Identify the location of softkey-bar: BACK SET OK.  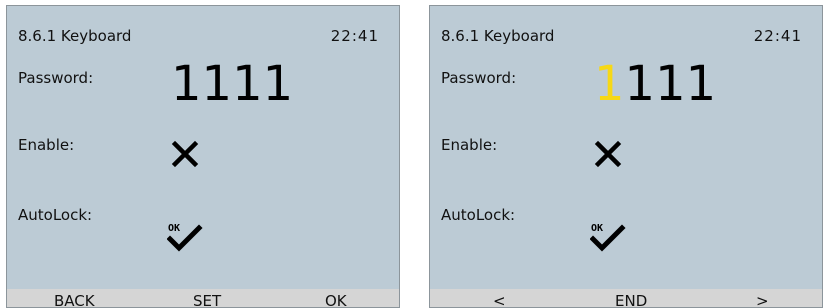
(203, 298).